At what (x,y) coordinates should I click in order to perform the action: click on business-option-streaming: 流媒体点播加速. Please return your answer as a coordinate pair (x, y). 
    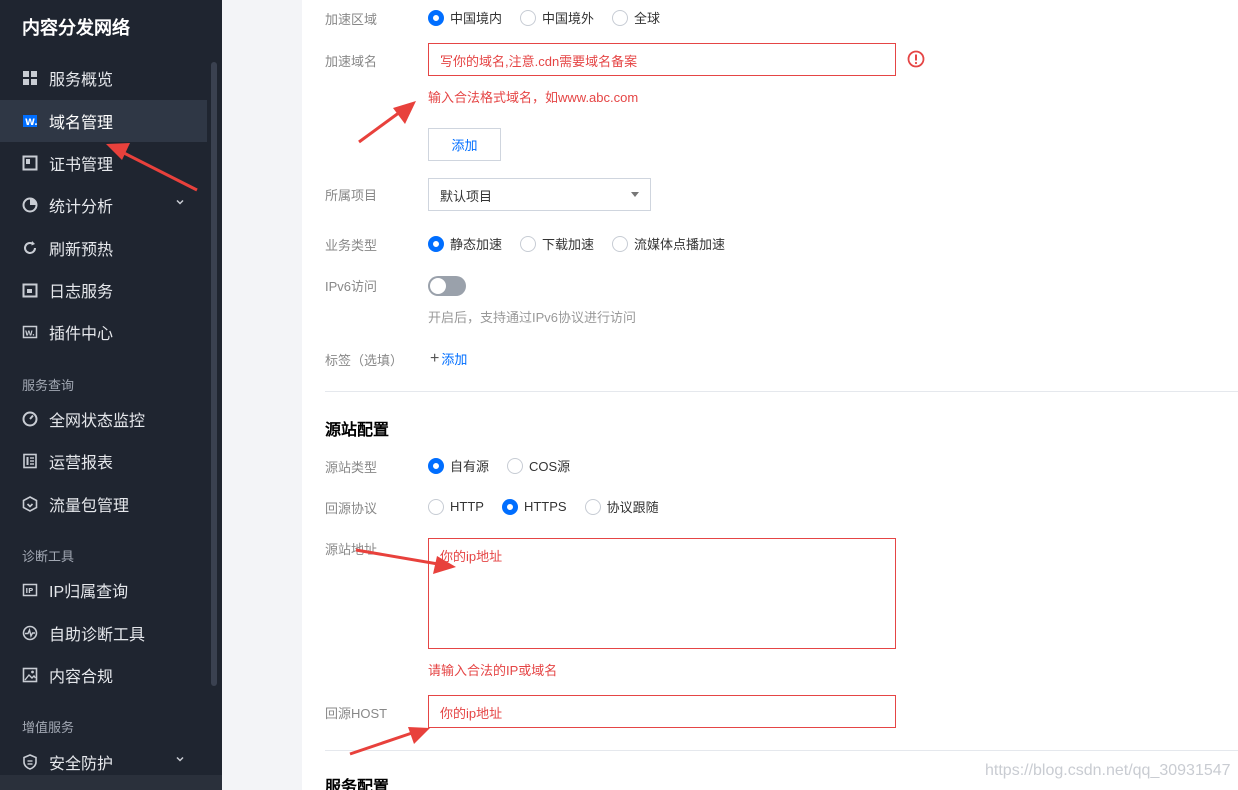
    Looking at the image, I should click on (668, 243).